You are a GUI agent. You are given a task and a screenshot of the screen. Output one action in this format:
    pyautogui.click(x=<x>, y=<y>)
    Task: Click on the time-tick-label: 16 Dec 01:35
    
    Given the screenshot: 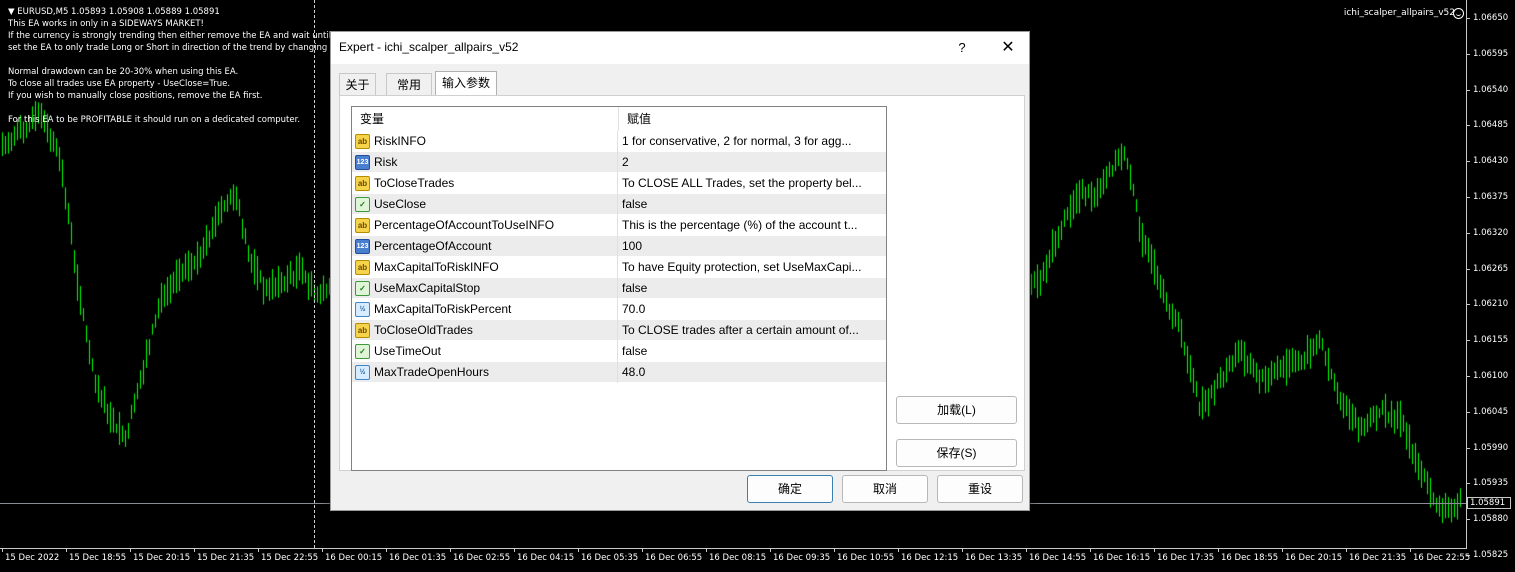 What is the action you would take?
    pyautogui.click(x=418, y=558)
    